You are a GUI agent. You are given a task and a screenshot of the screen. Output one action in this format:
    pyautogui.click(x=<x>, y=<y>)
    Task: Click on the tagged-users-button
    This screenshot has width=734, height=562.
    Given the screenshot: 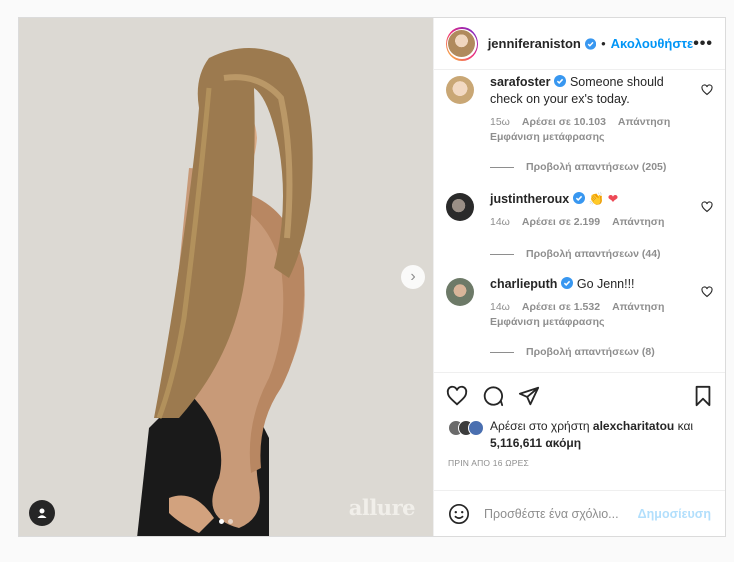 What is the action you would take?
    pyautogui.click(x=42, y=513)
    